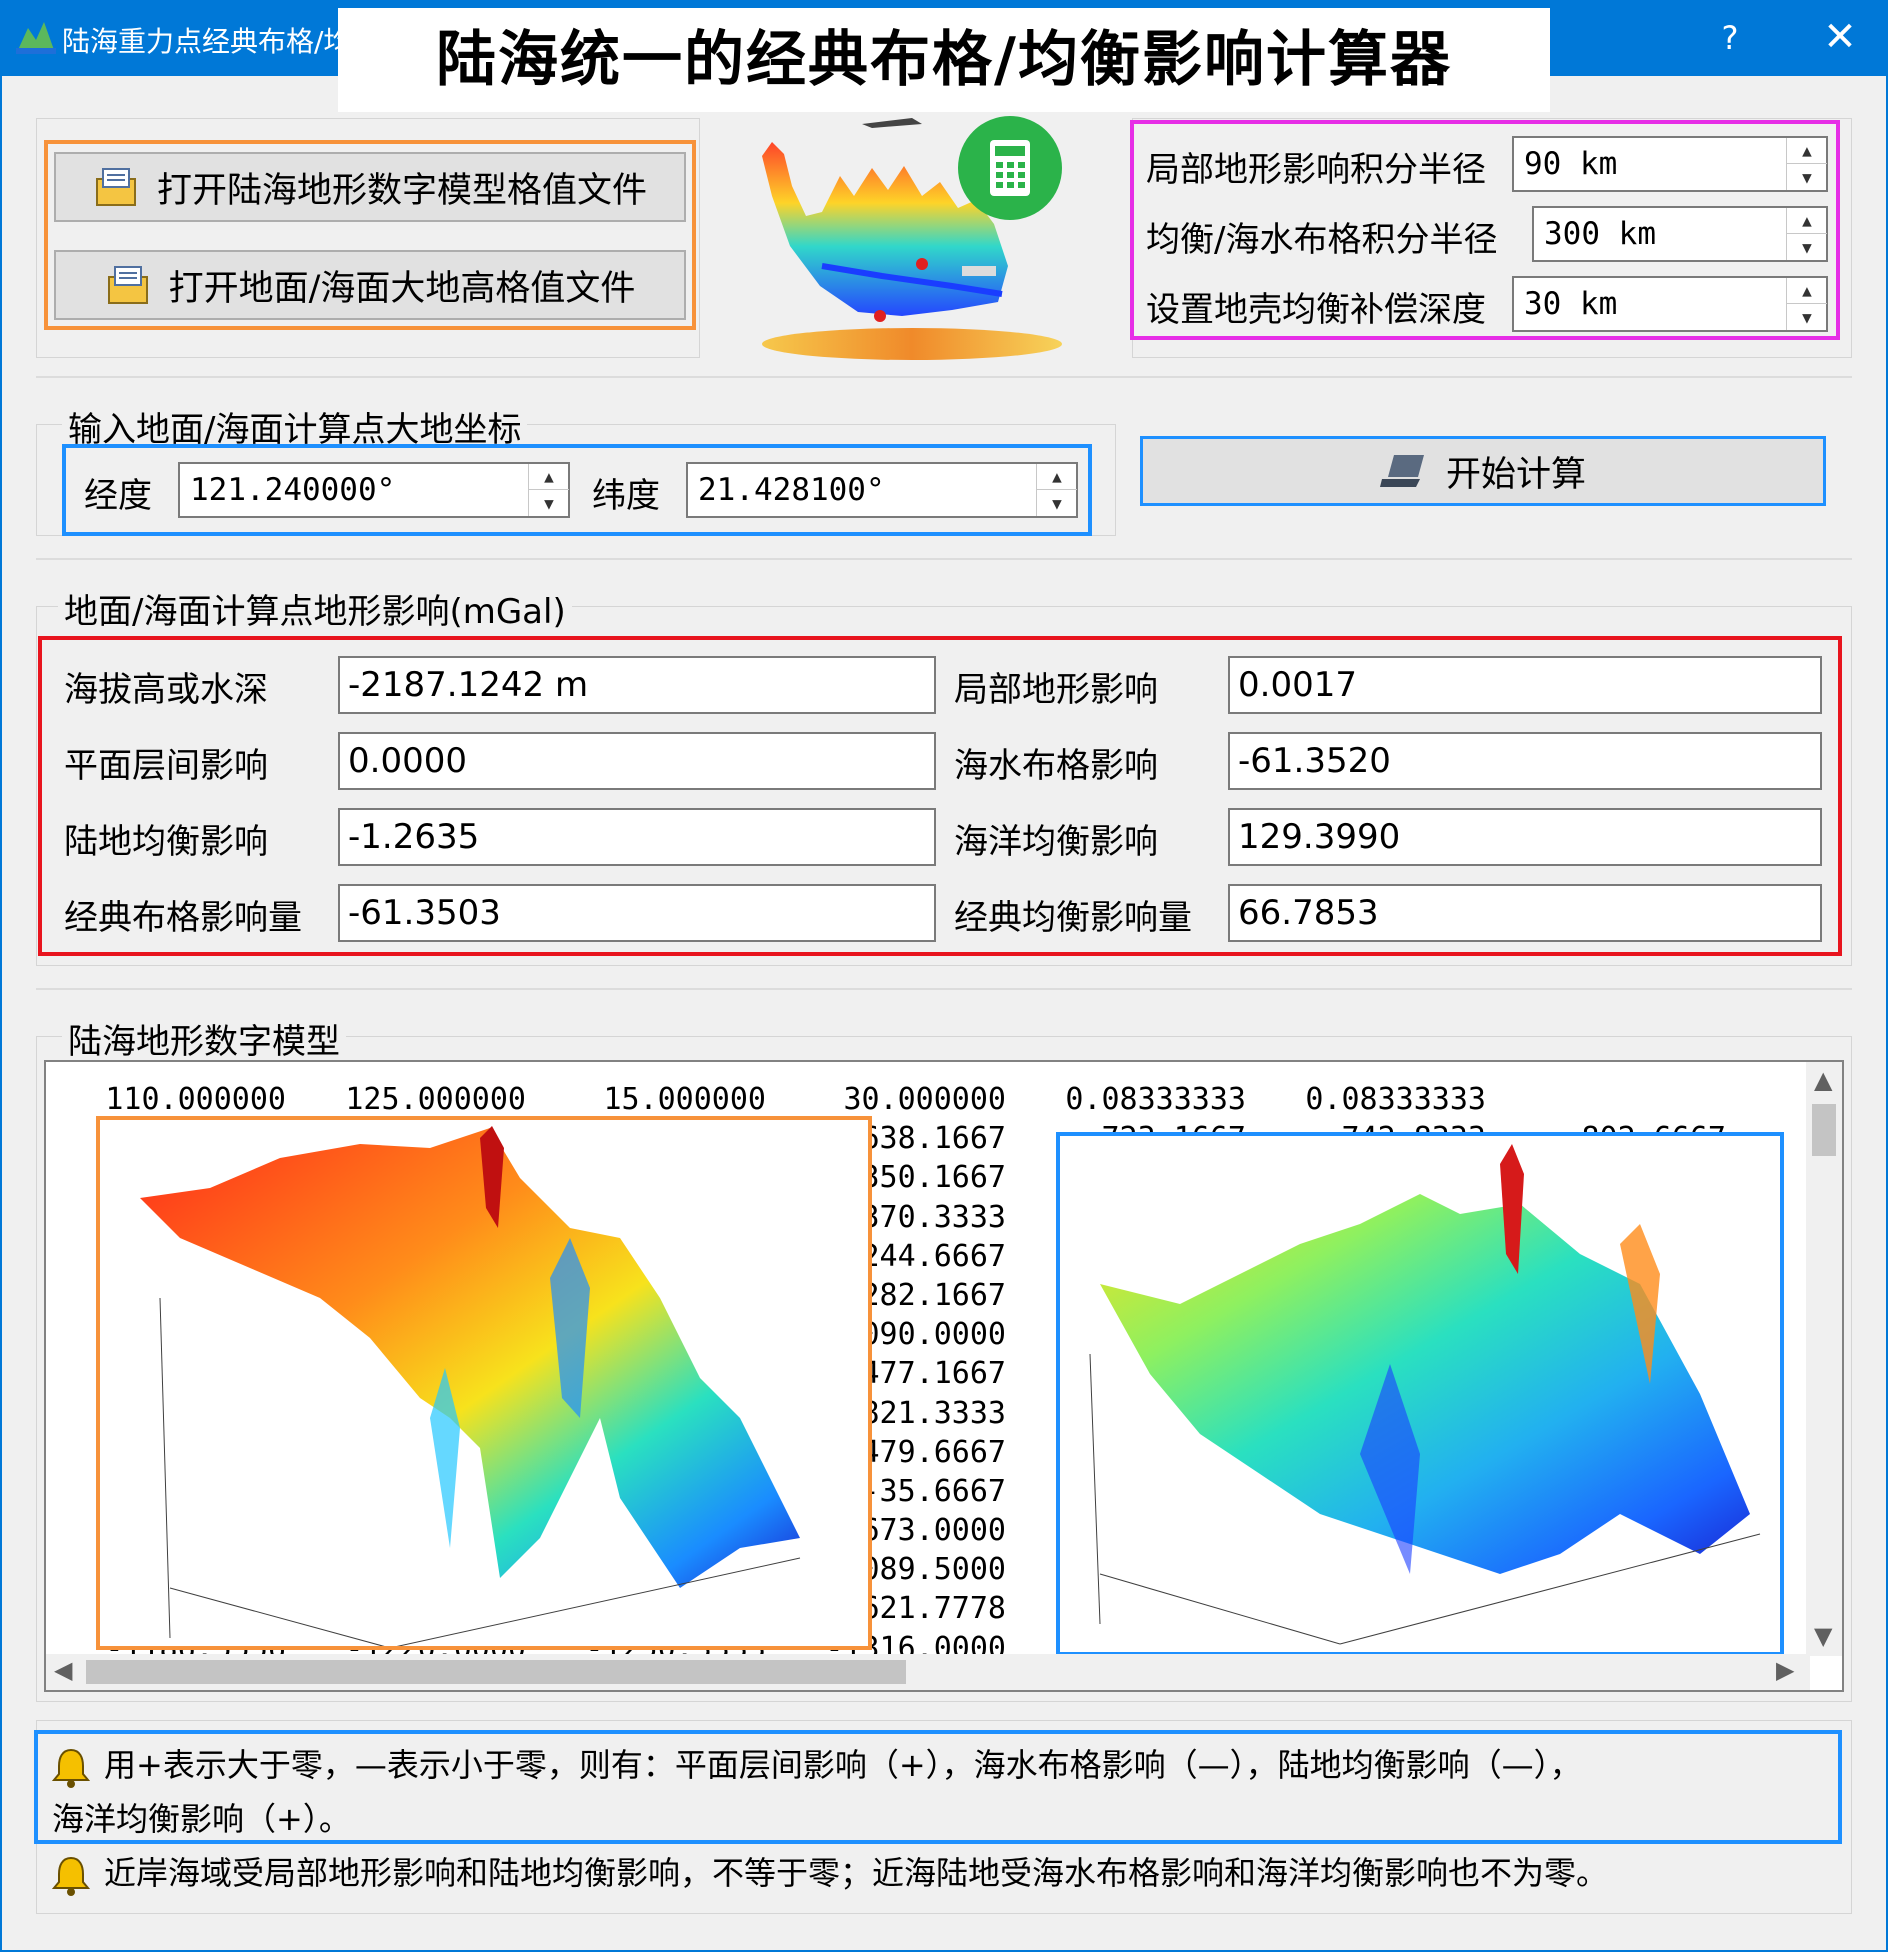  I want to click on note-line-2: 海洋均衡影响（+）。, so click(201, 1819).